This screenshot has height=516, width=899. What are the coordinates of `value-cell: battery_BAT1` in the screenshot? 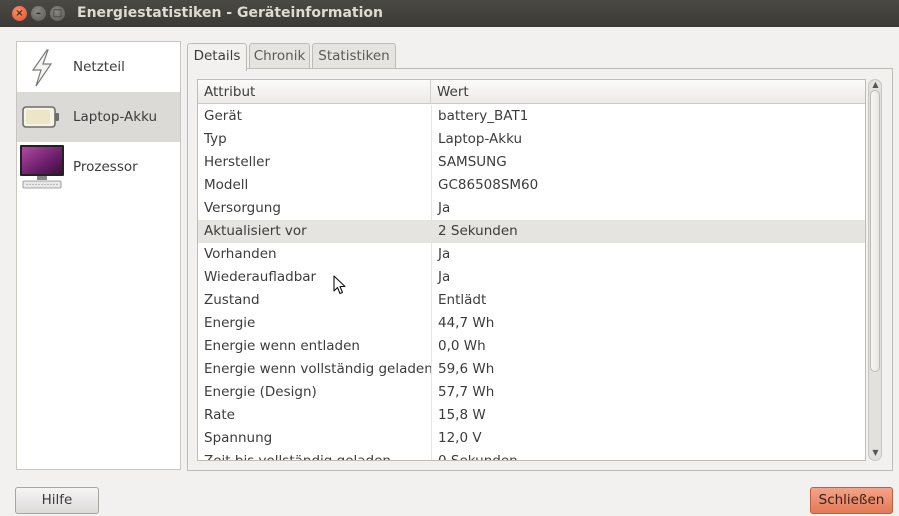 It's located at (648, 116).